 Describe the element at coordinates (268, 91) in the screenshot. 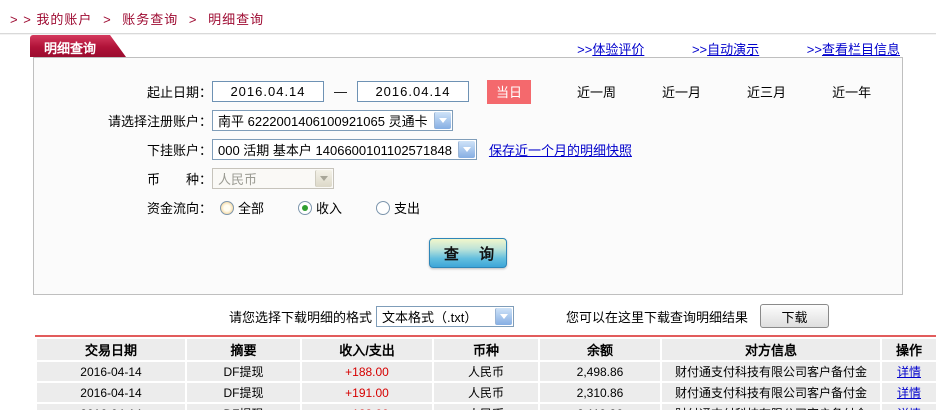

I see `start-date-input` at that location.